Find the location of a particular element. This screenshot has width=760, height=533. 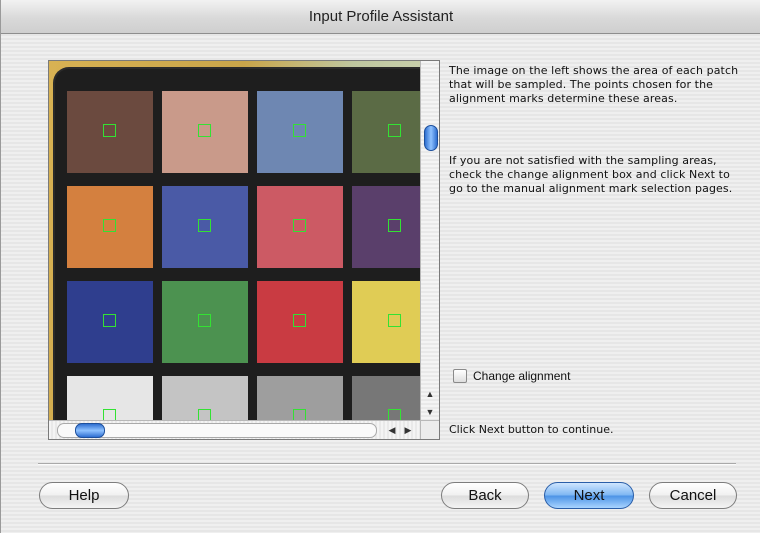

horizontal-scroll-track is located at coordinates (217, 430).